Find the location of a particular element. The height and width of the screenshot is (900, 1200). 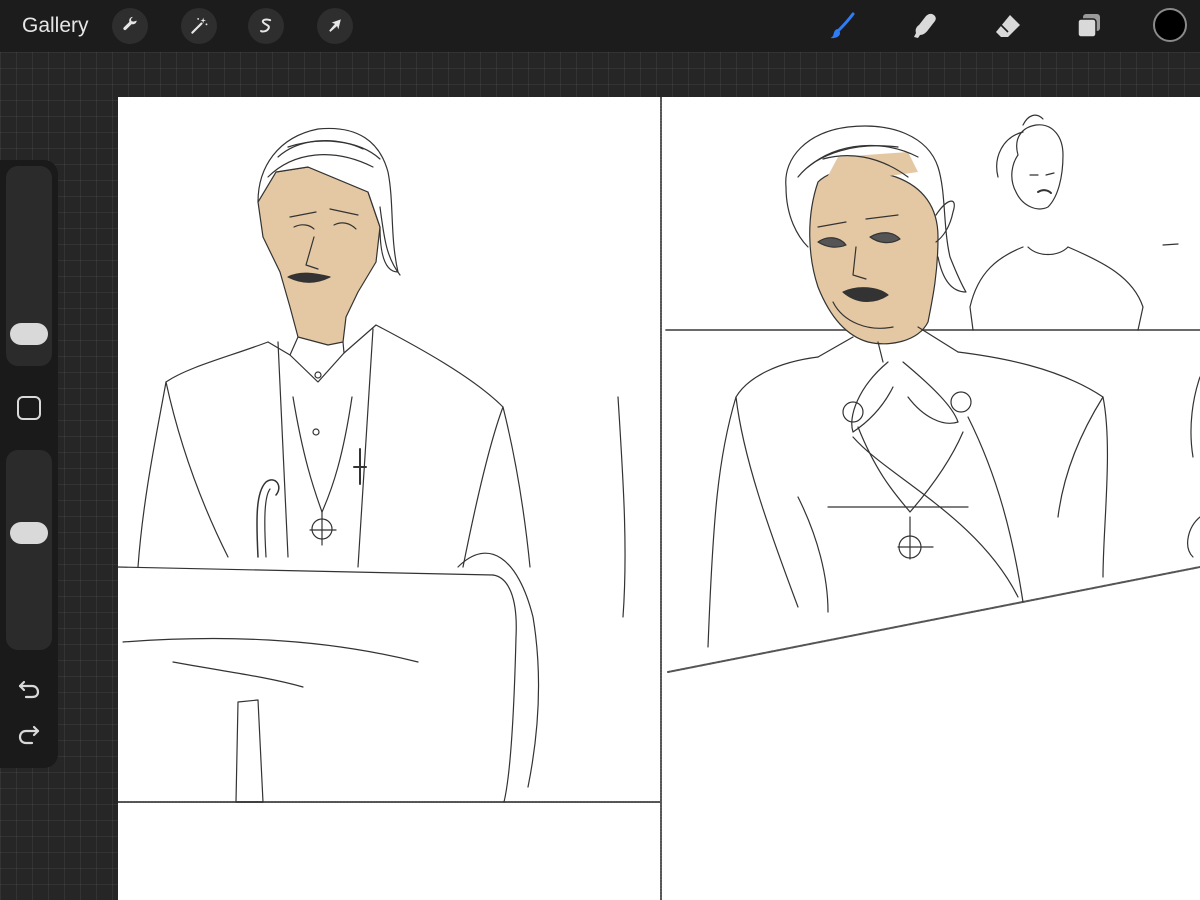

magic-wand-icon is located at coordinates (199, 25).